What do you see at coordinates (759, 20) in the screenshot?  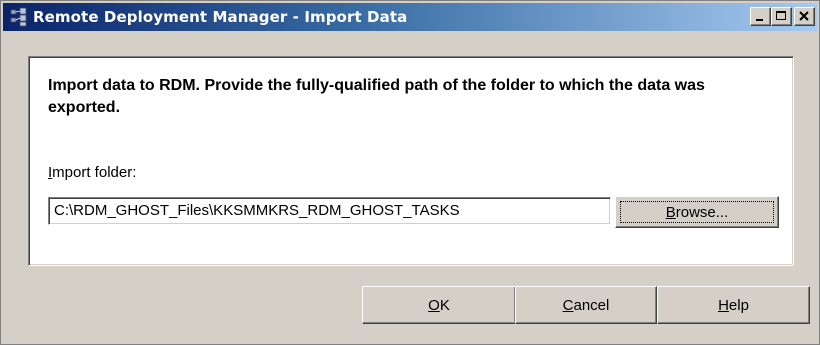 I see `minimize-icon` at bounding box center [759, 20].